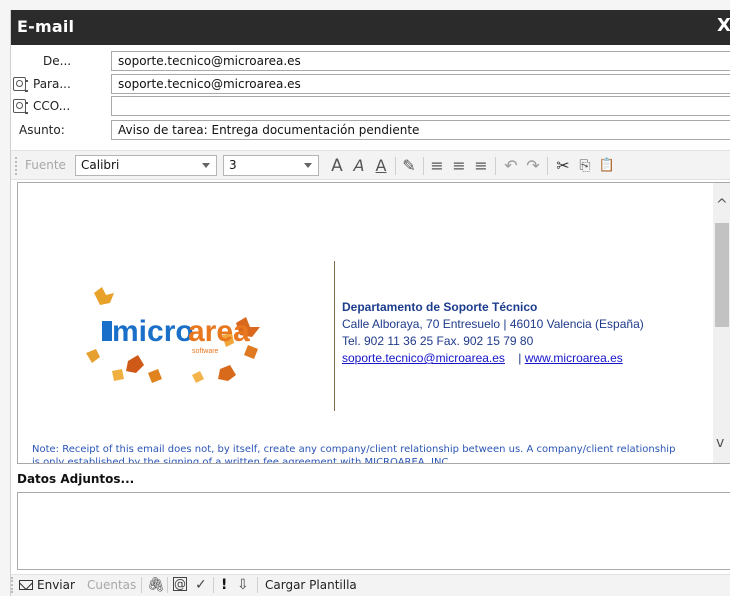  I want to click on close-icon: X, so click(723, 26).